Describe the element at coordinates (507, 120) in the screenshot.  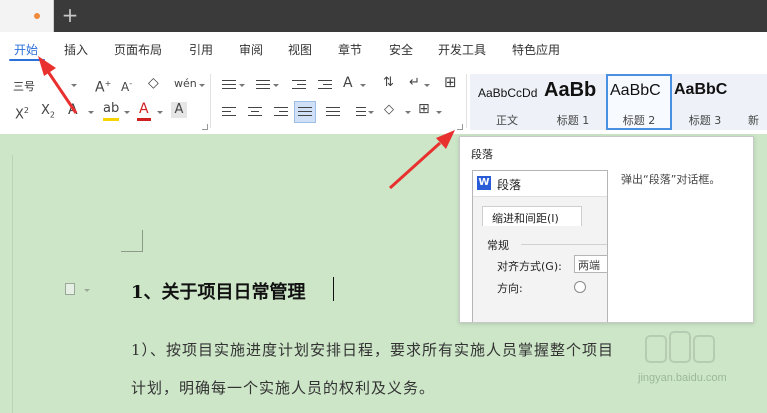
I see `style-name: 正文` at that location.